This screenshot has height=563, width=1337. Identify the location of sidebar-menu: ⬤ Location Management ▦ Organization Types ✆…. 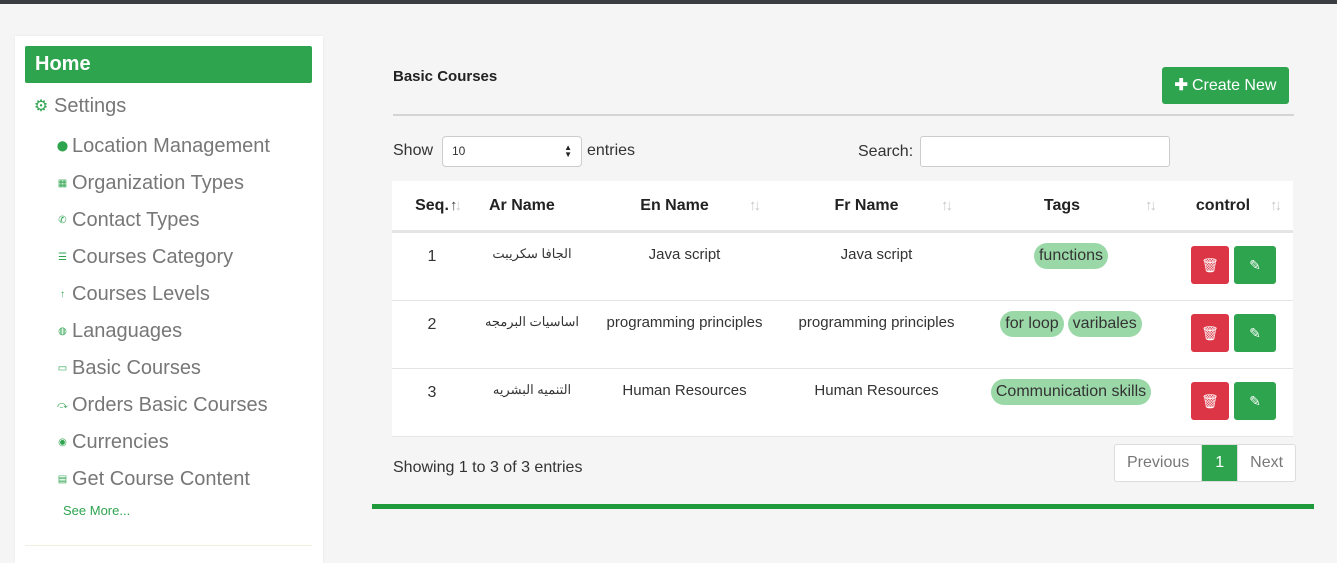
(186, 313).